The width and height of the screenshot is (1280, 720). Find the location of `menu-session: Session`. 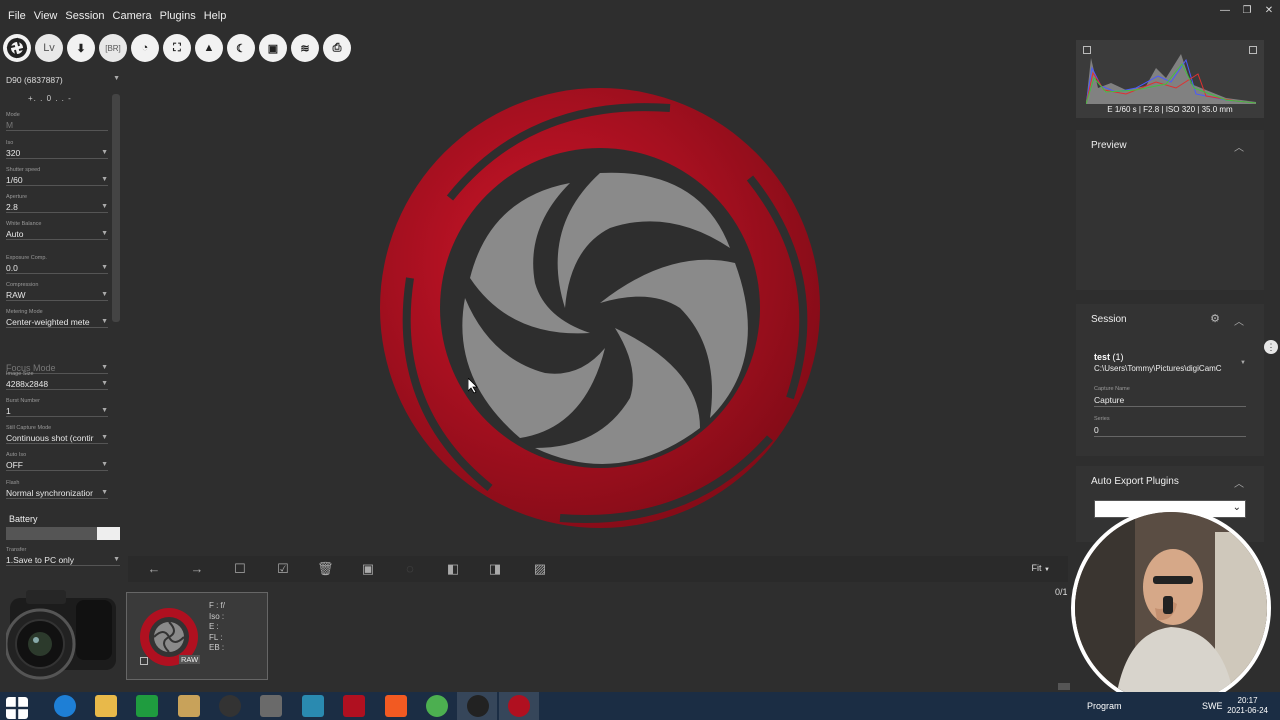

menu-session: Session is located at coordinates (84, 16).